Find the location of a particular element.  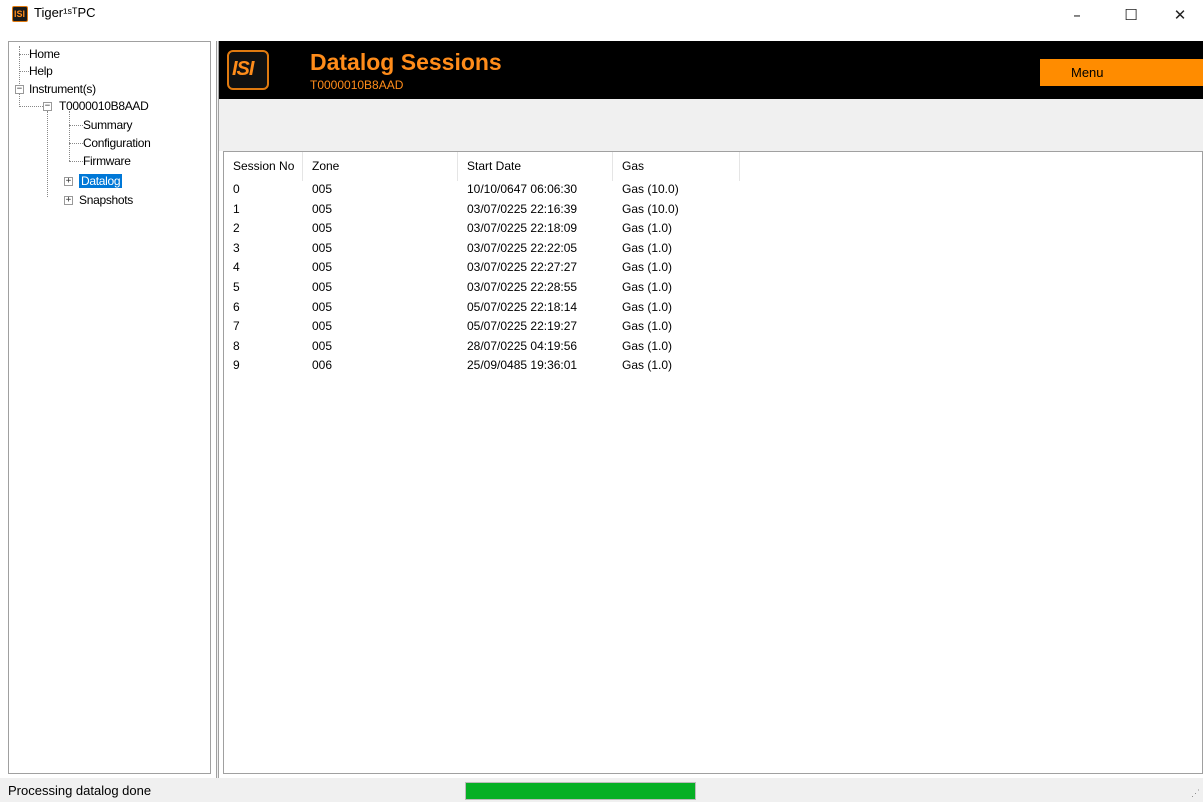

table-row: 7 005 05/07/0225 22:19:27 Gas (1.0) is located at coordinates (574, 326).